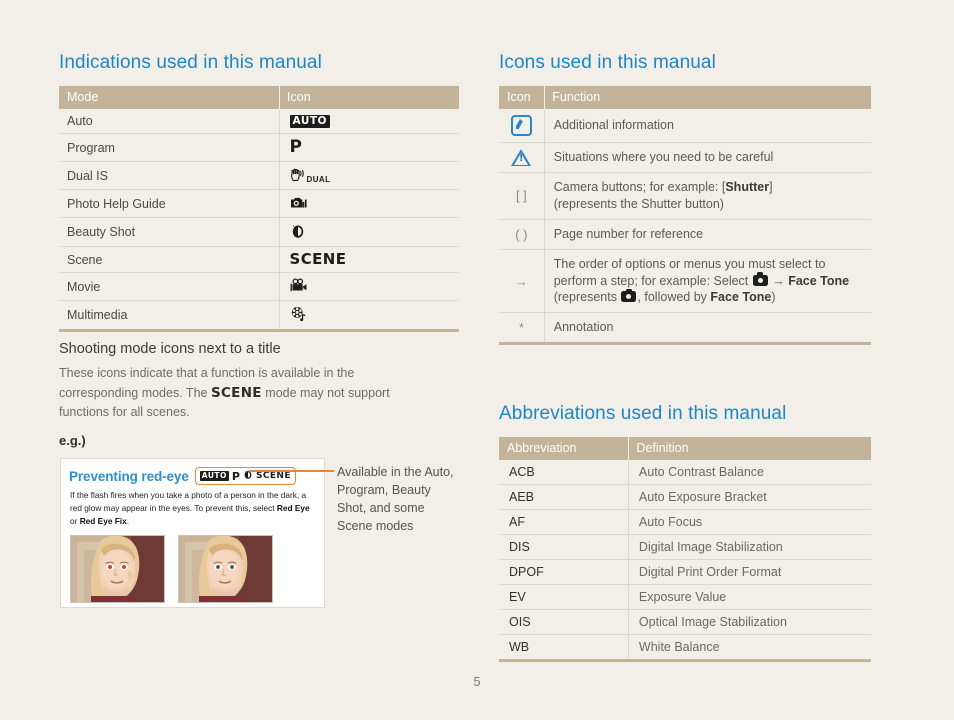 The image size is (954, 720). I want to click on order-line3-mid: , followed by, so click(674, 297).